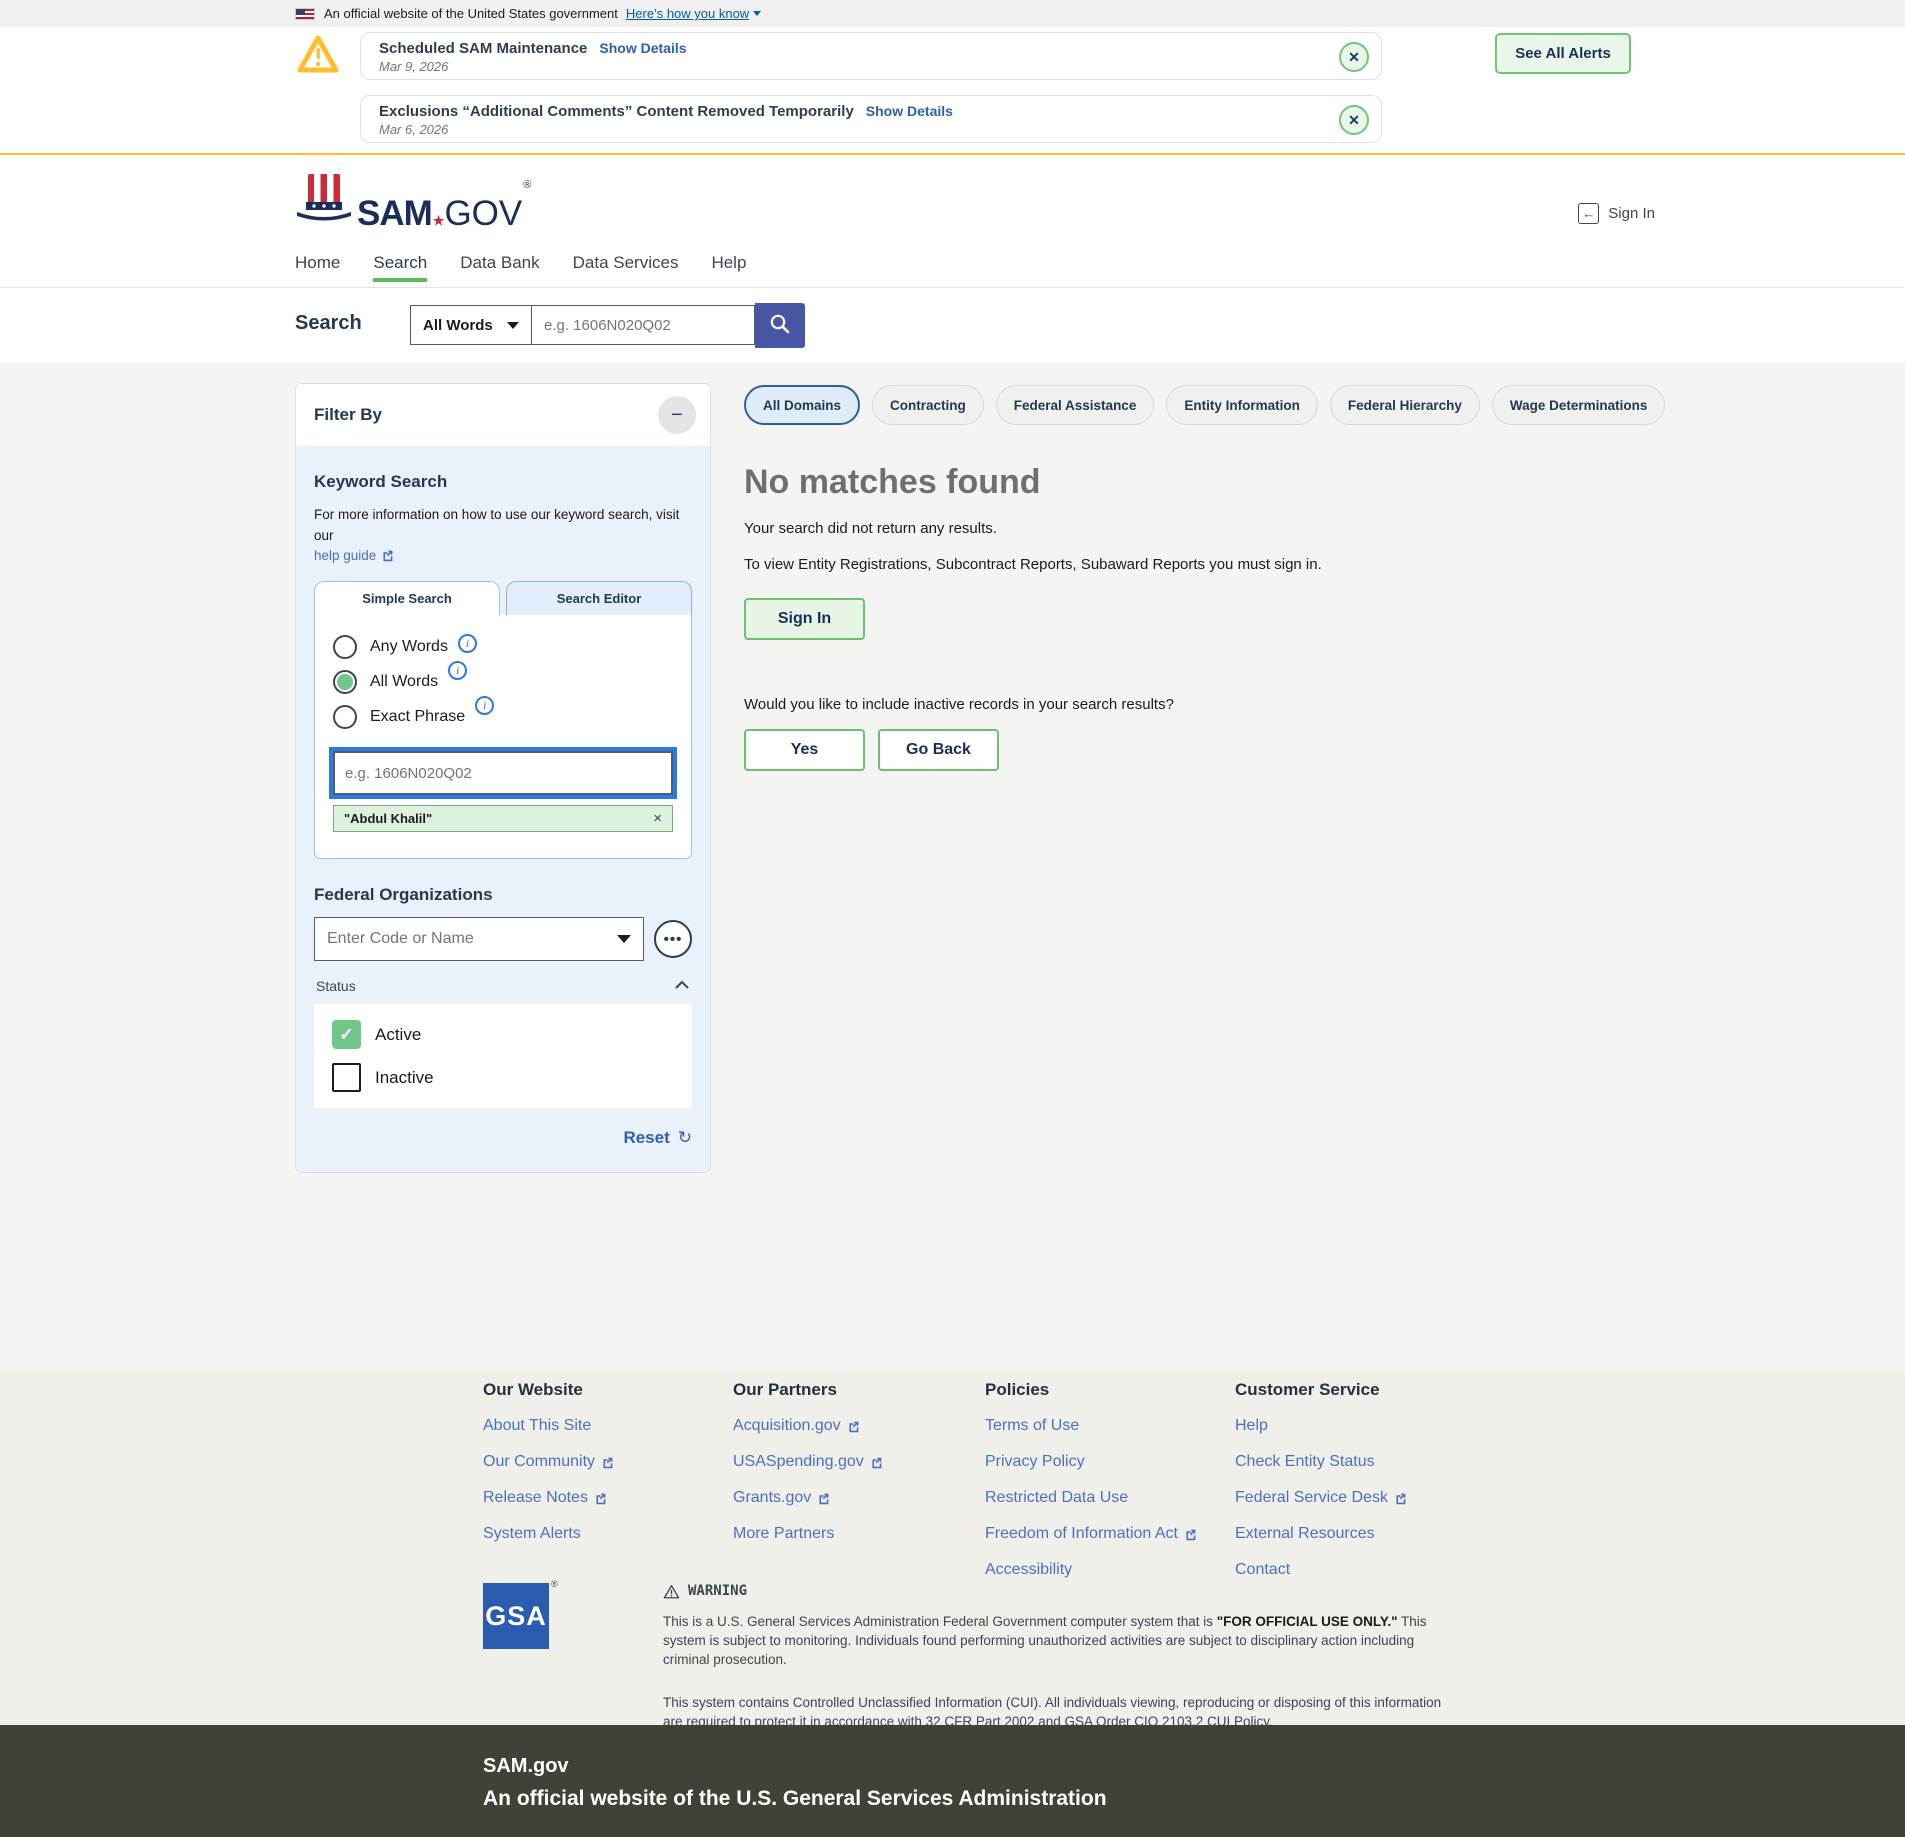 This screenshot has width=1905, height=1837. I want to click on tab-simple-search: Simple Search, so click(407, 598).